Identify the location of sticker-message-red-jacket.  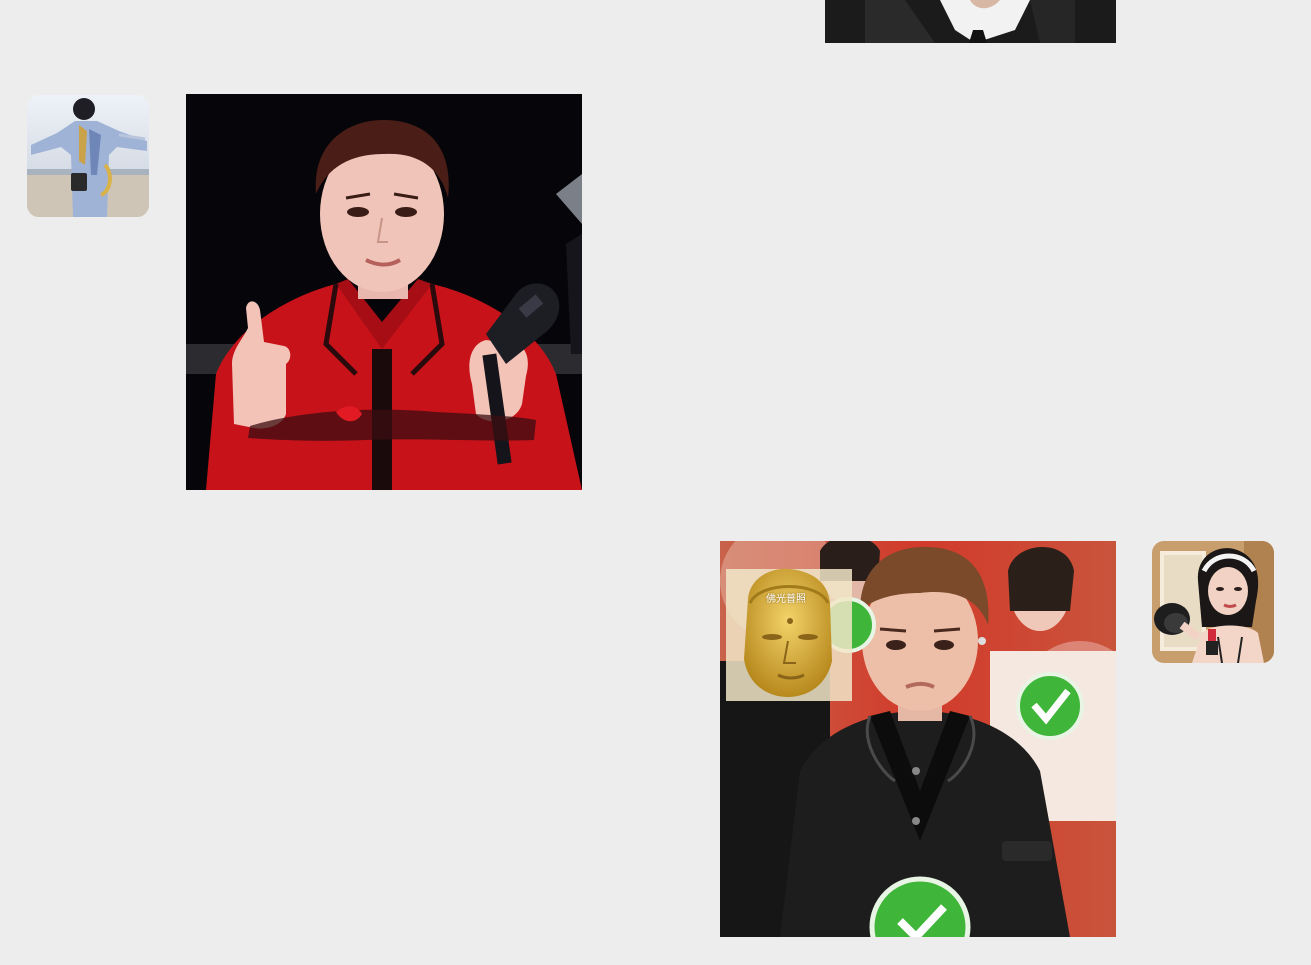
(384, 292).